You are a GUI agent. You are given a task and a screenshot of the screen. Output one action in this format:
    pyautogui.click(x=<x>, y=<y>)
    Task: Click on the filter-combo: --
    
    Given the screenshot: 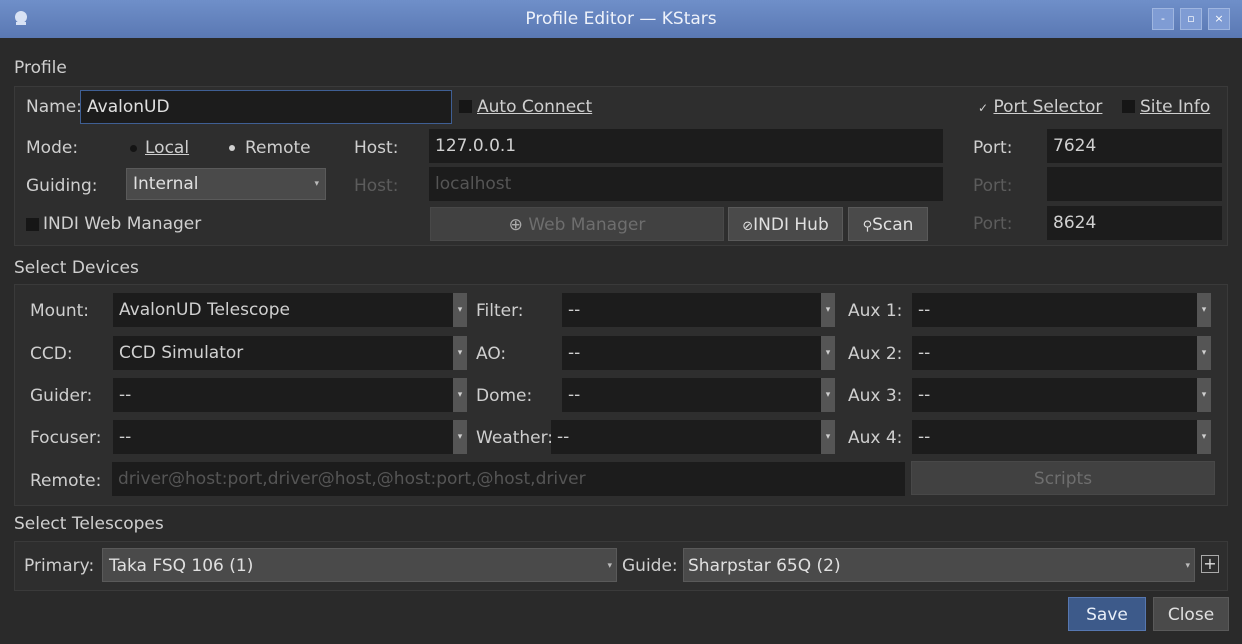 What is the action you would take?
    pyautogui.click(x=691, y=310)
    